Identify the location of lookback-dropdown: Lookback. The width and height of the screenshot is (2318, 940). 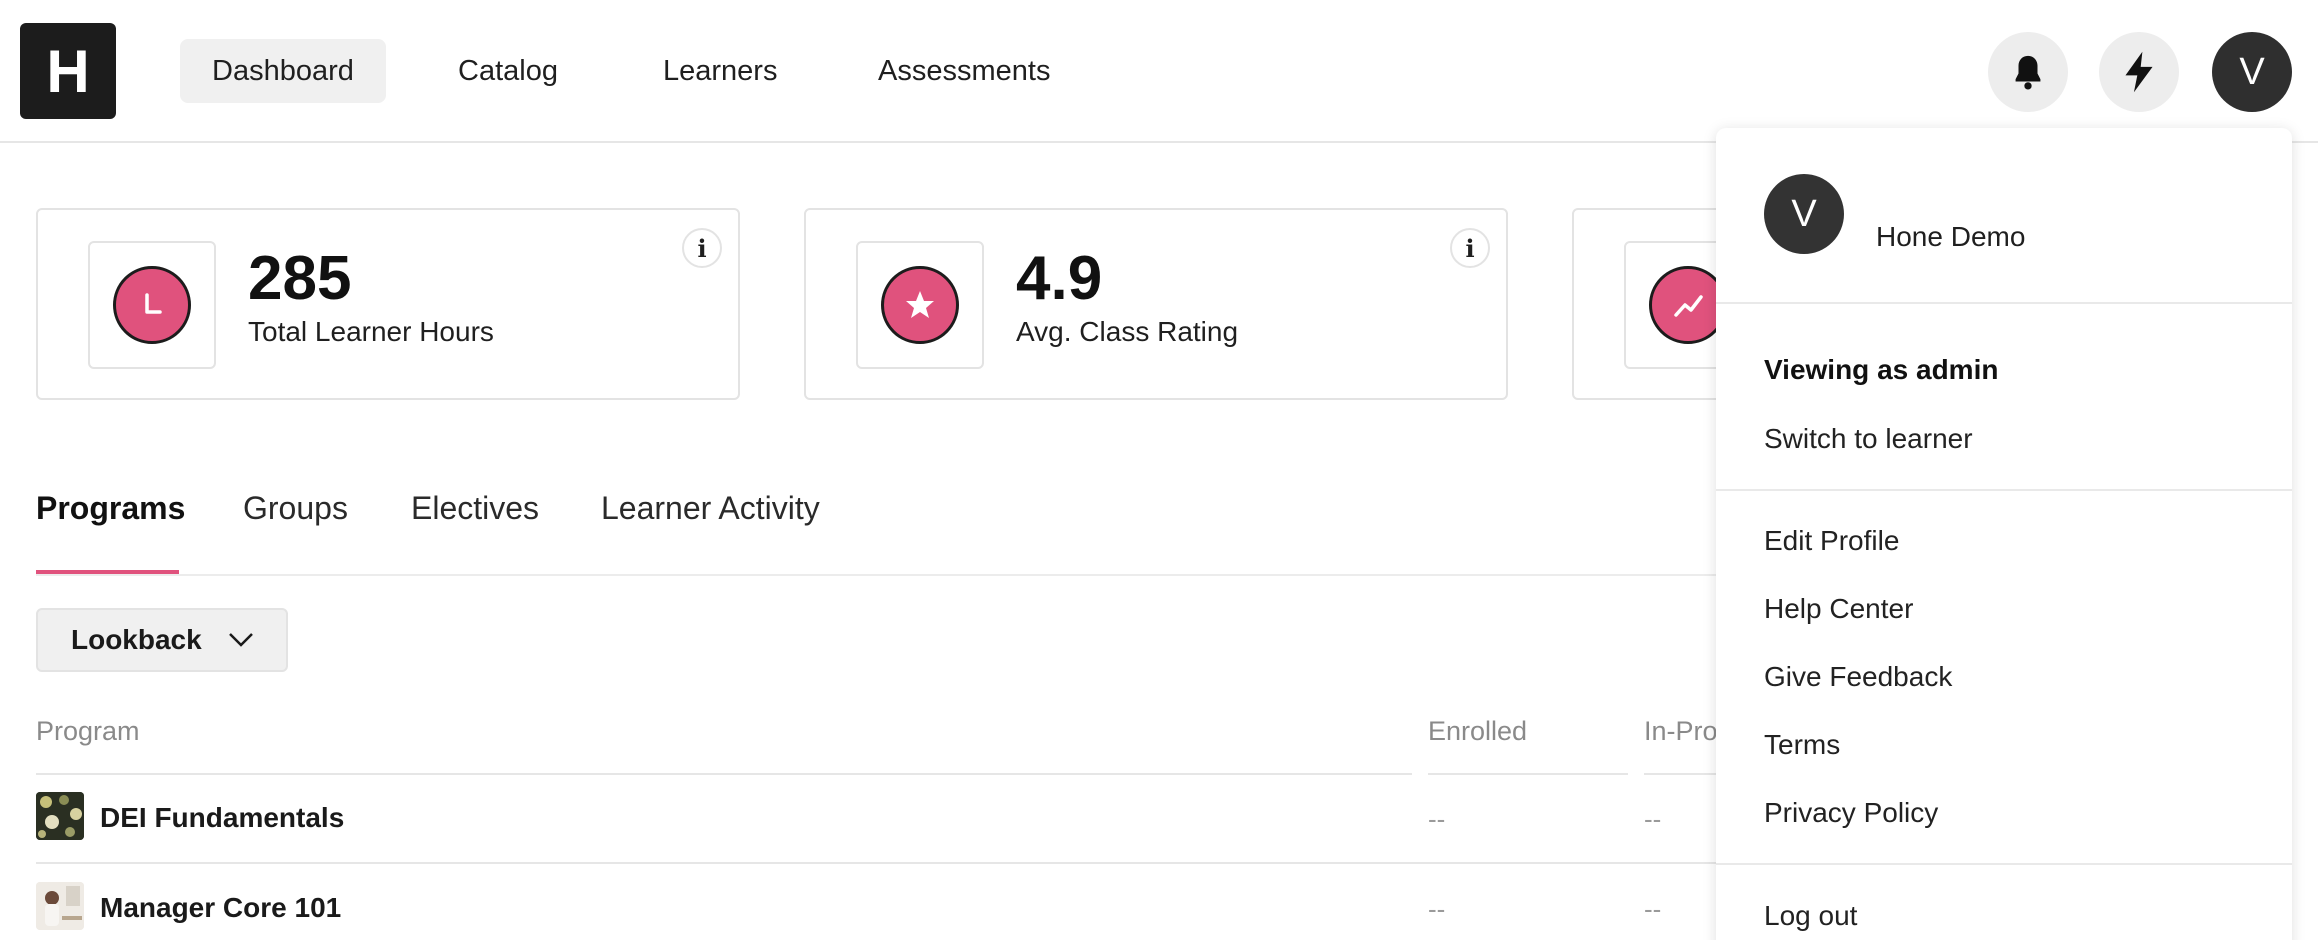
(162, 640).